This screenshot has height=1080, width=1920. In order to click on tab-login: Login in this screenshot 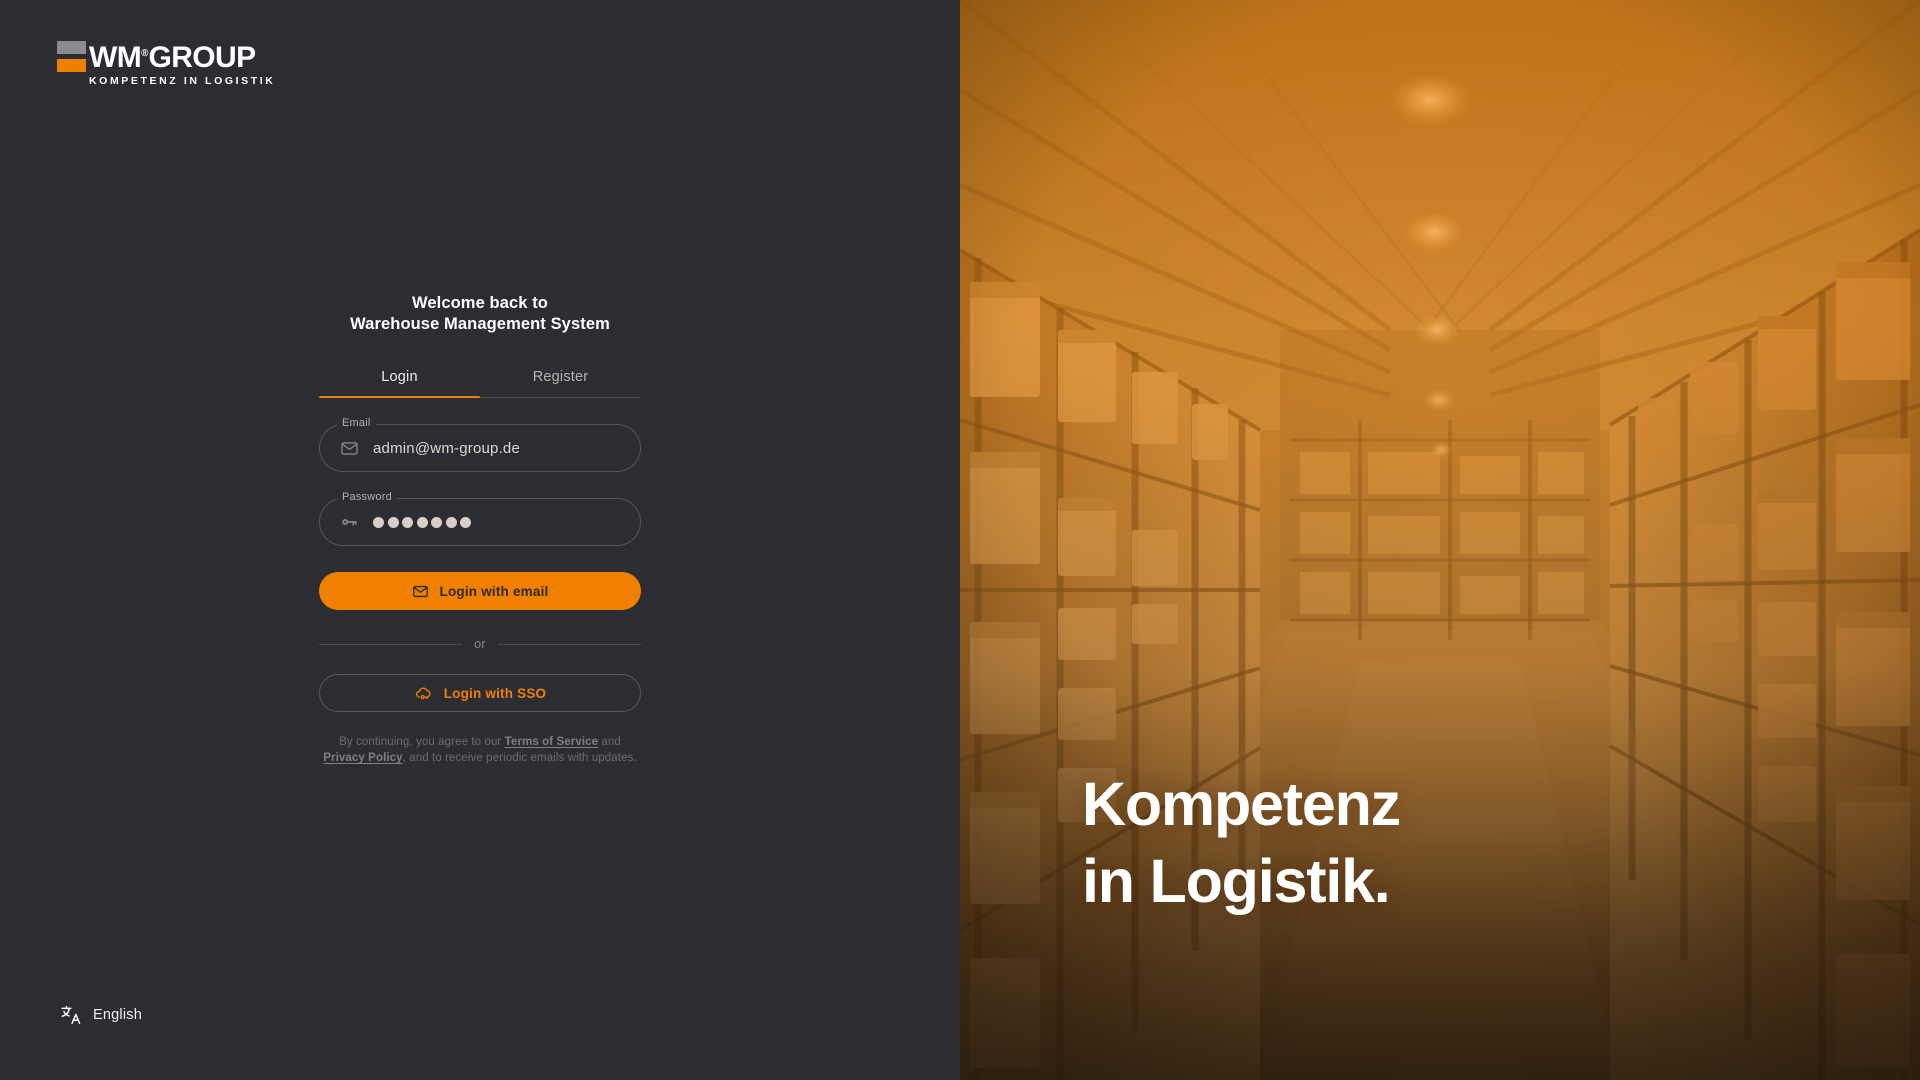, I will do `click(399, 378)`.